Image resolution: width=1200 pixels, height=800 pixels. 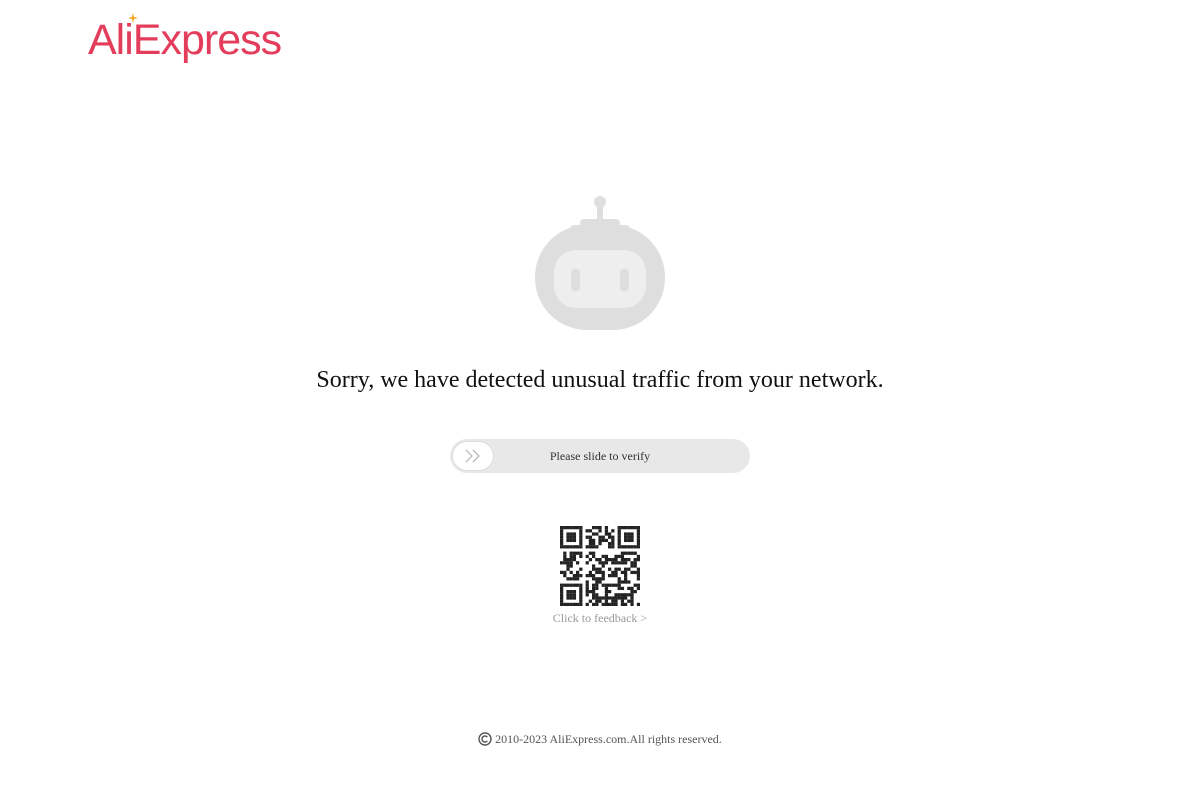 I want to click on aliexpress-logo: AliExpress, so click(x=185, y=40).